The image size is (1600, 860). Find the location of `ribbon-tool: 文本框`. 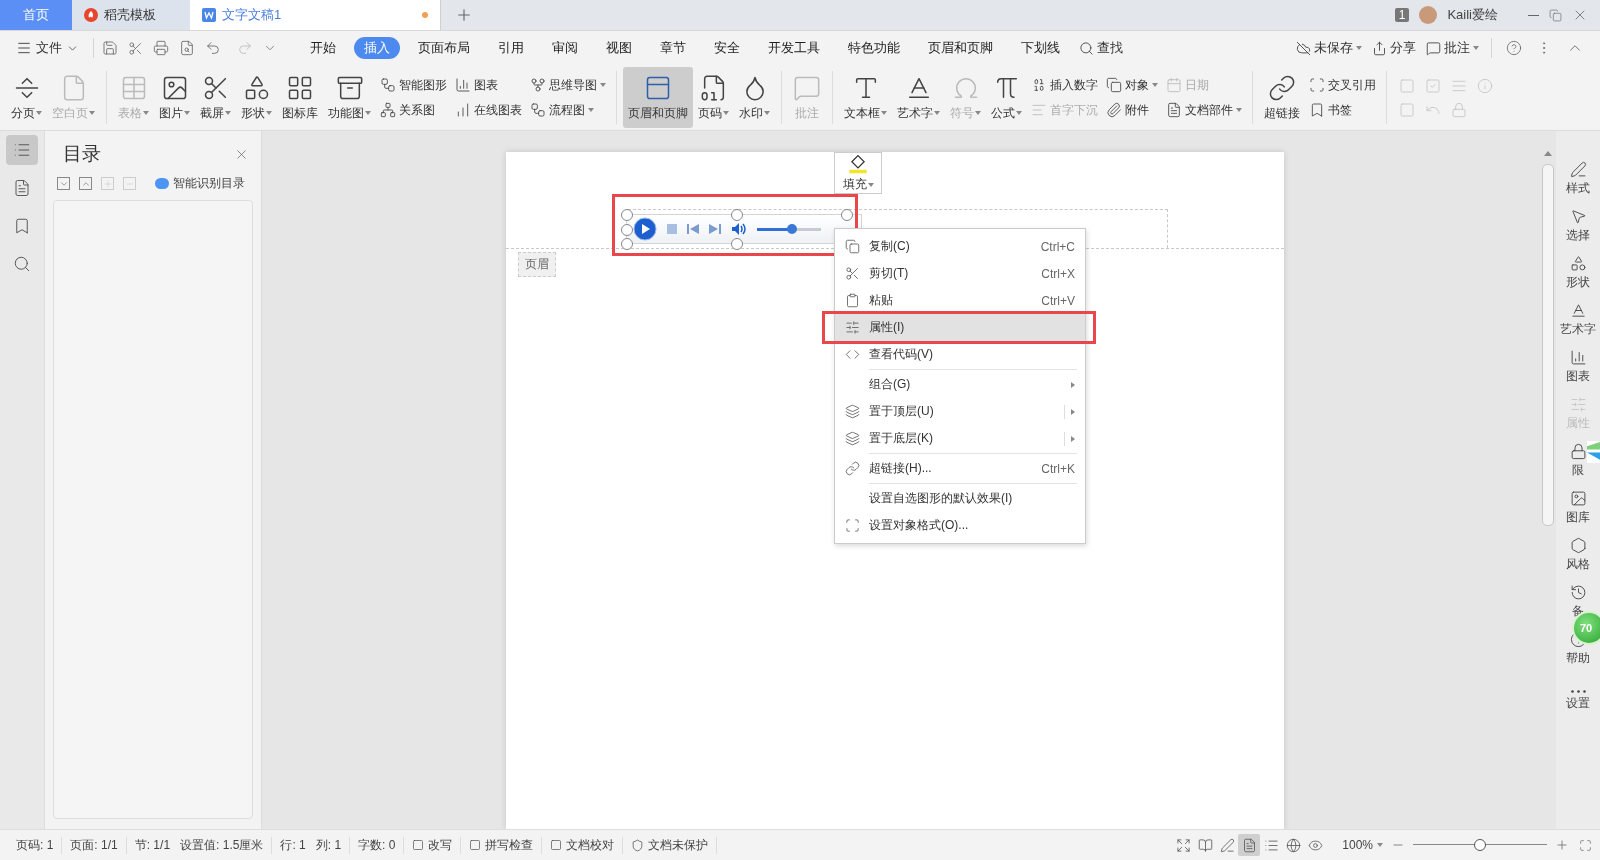

ribbon-tool: 文本框 is located at coordinates (865, 97).